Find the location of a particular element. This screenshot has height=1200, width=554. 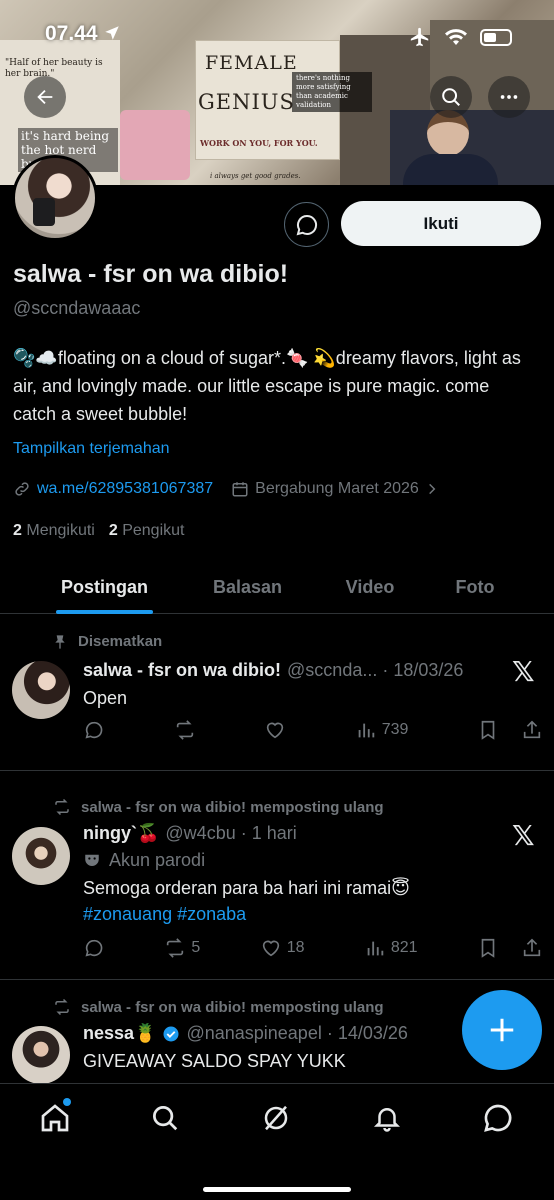

view-count: 821 is located at coordinates (404, 947).